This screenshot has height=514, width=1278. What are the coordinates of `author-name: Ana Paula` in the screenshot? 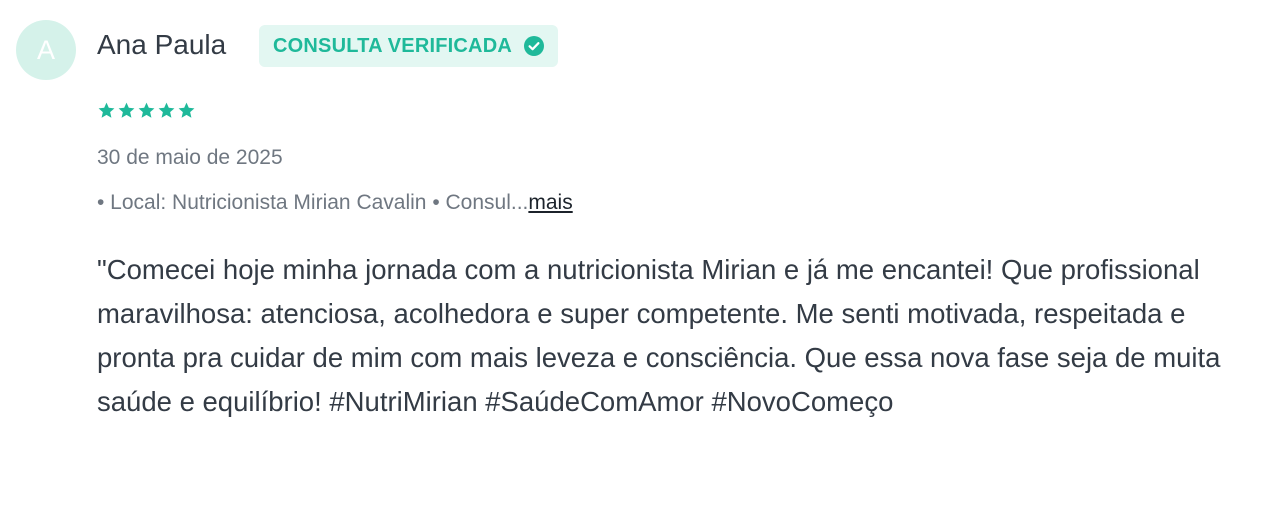 It's located at (162, 44).